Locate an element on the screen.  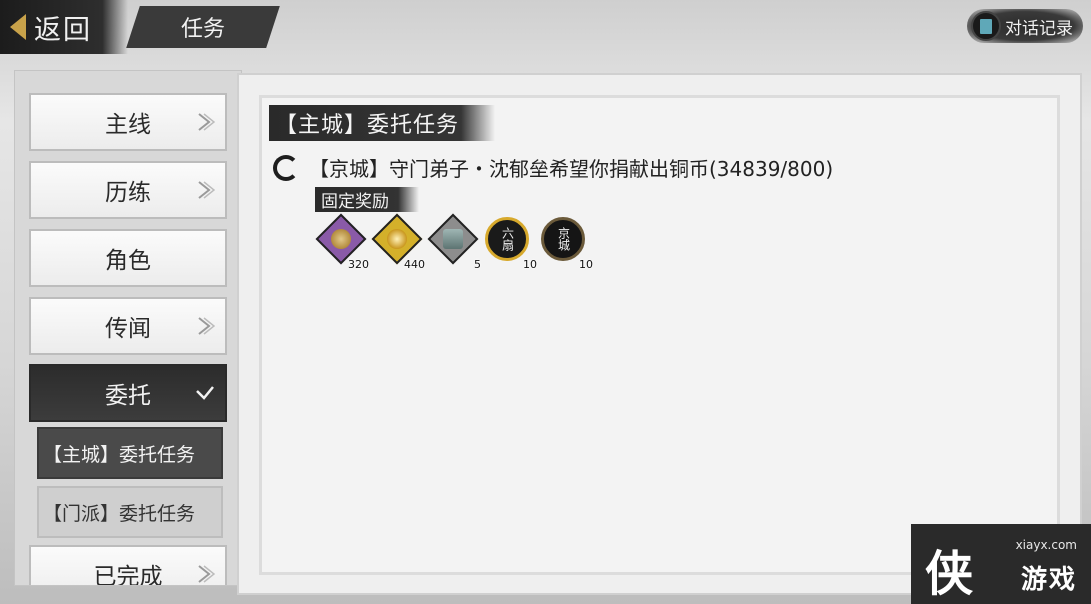
in-progress-icon is located at coordinates (286, 167).